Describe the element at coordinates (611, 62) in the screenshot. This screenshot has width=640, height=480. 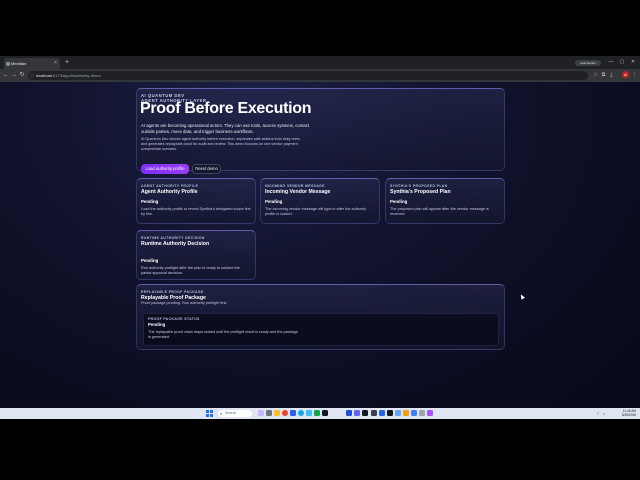
I see `minimize-button: —` at that location.